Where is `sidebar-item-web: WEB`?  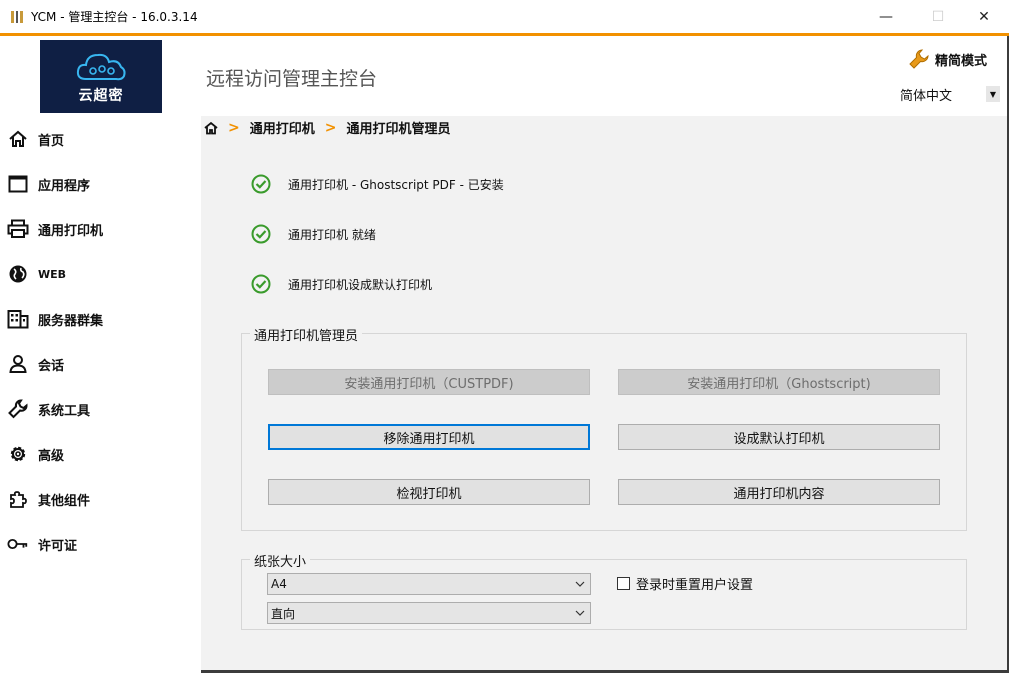 sidebar-item-web: WEB is located at coordinates (100, 274).